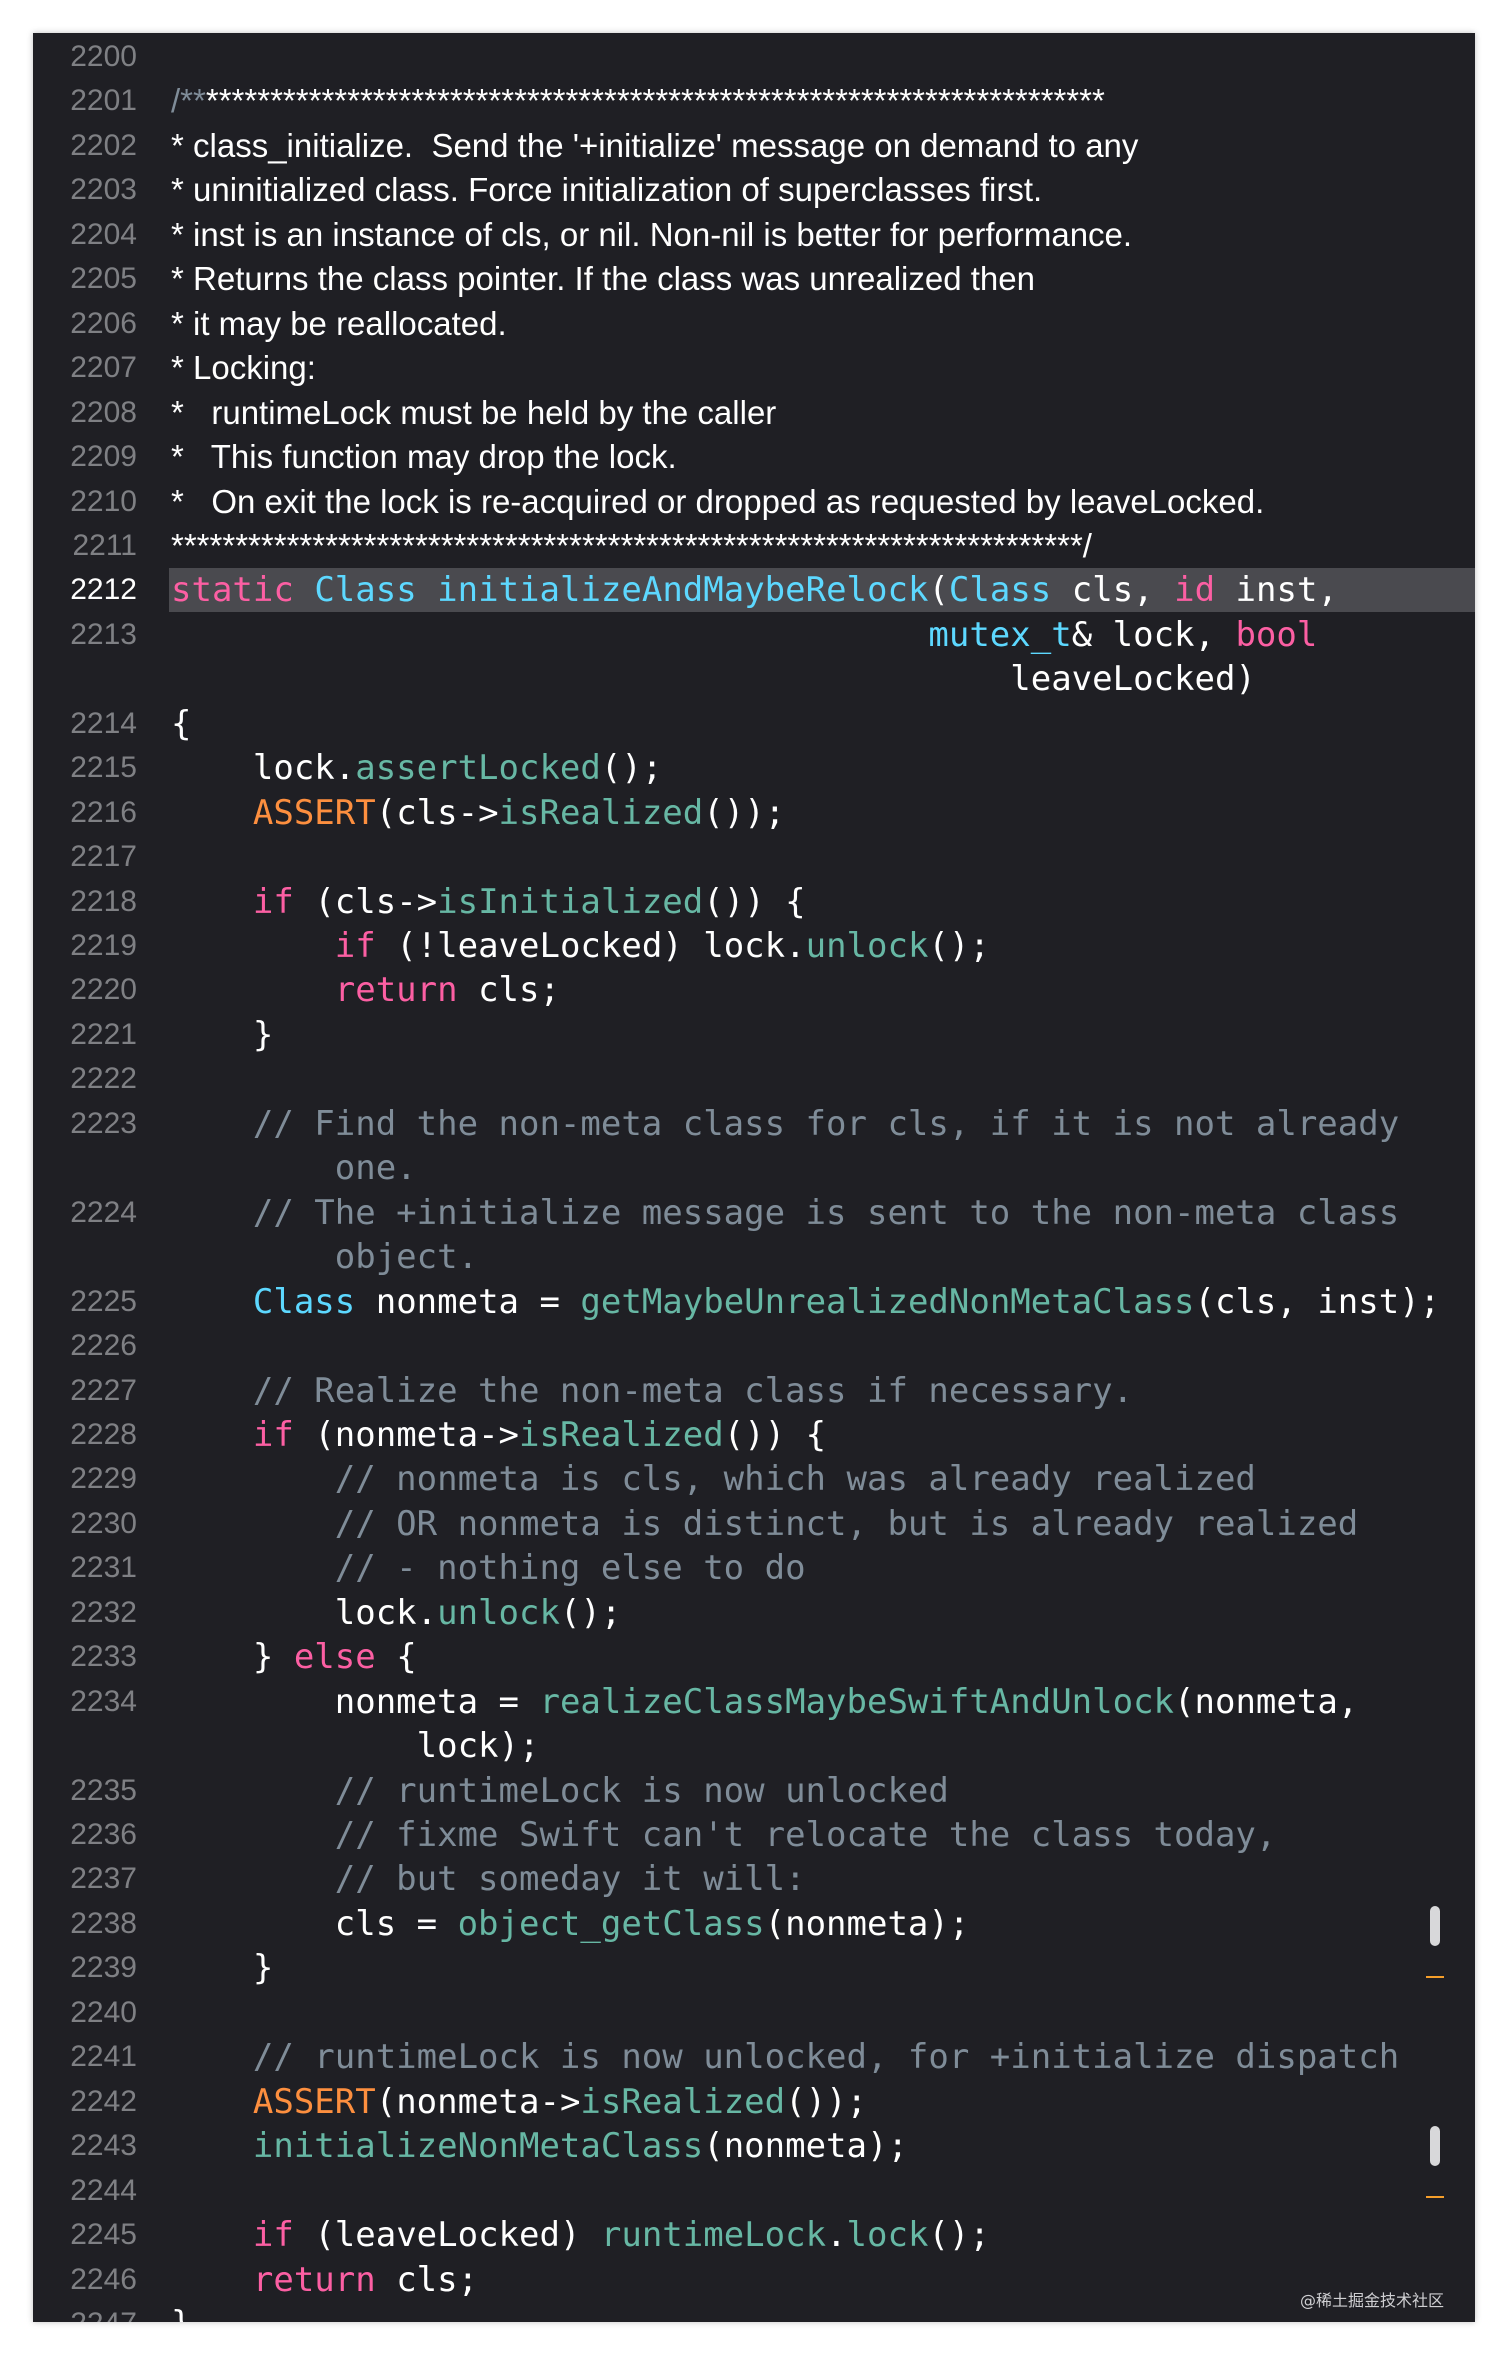  Describe the element at coordinates (103, 990) in the screenshot. I see `line-number: 2220` at that location.